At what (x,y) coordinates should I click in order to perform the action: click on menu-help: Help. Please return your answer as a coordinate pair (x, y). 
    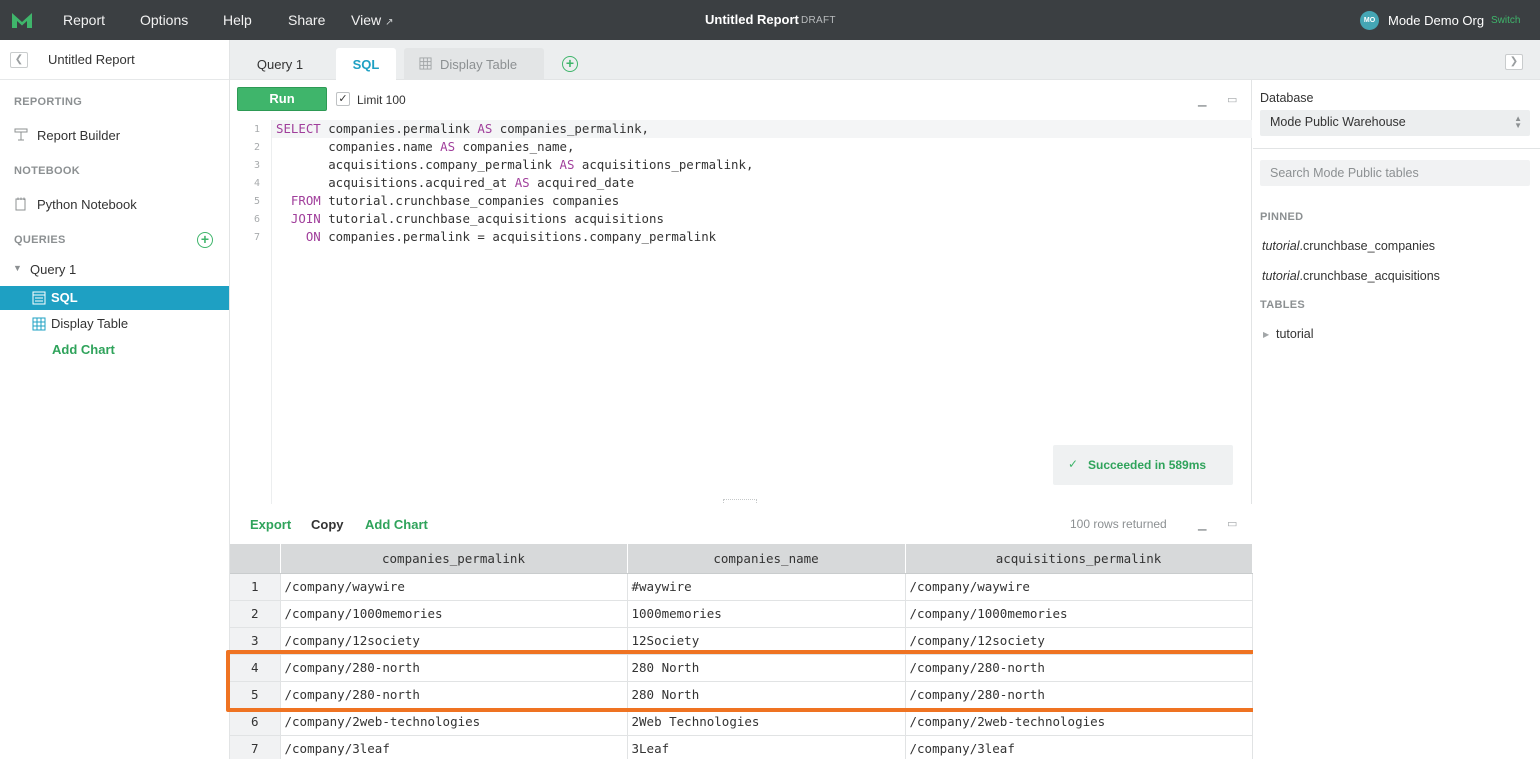
    Looking at the image, I should click on (237, 20).